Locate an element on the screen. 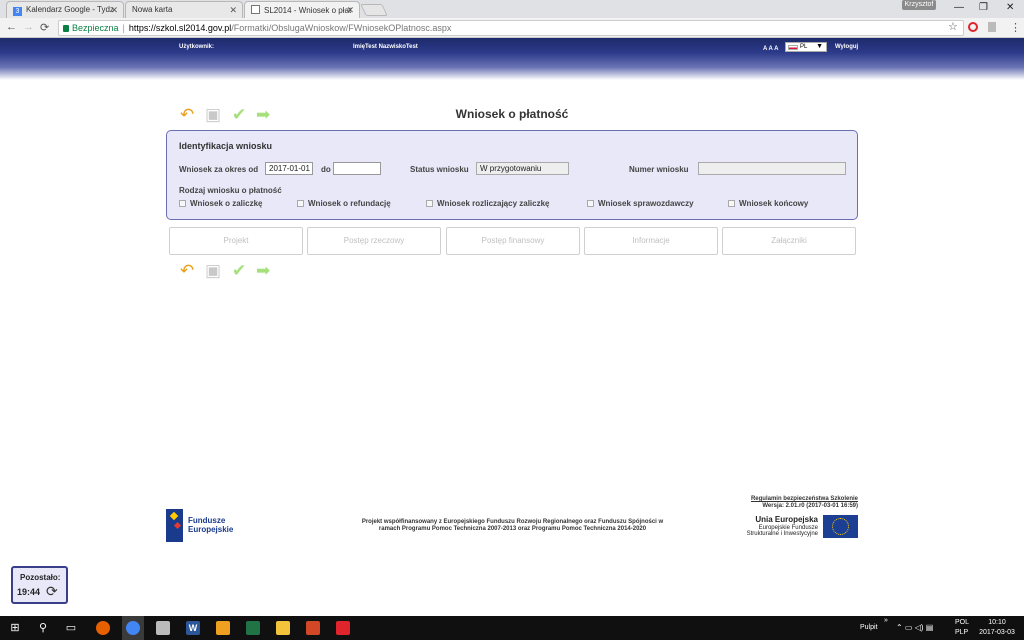  overflow-chevron-icon: » is located at coordinates (886, 620).